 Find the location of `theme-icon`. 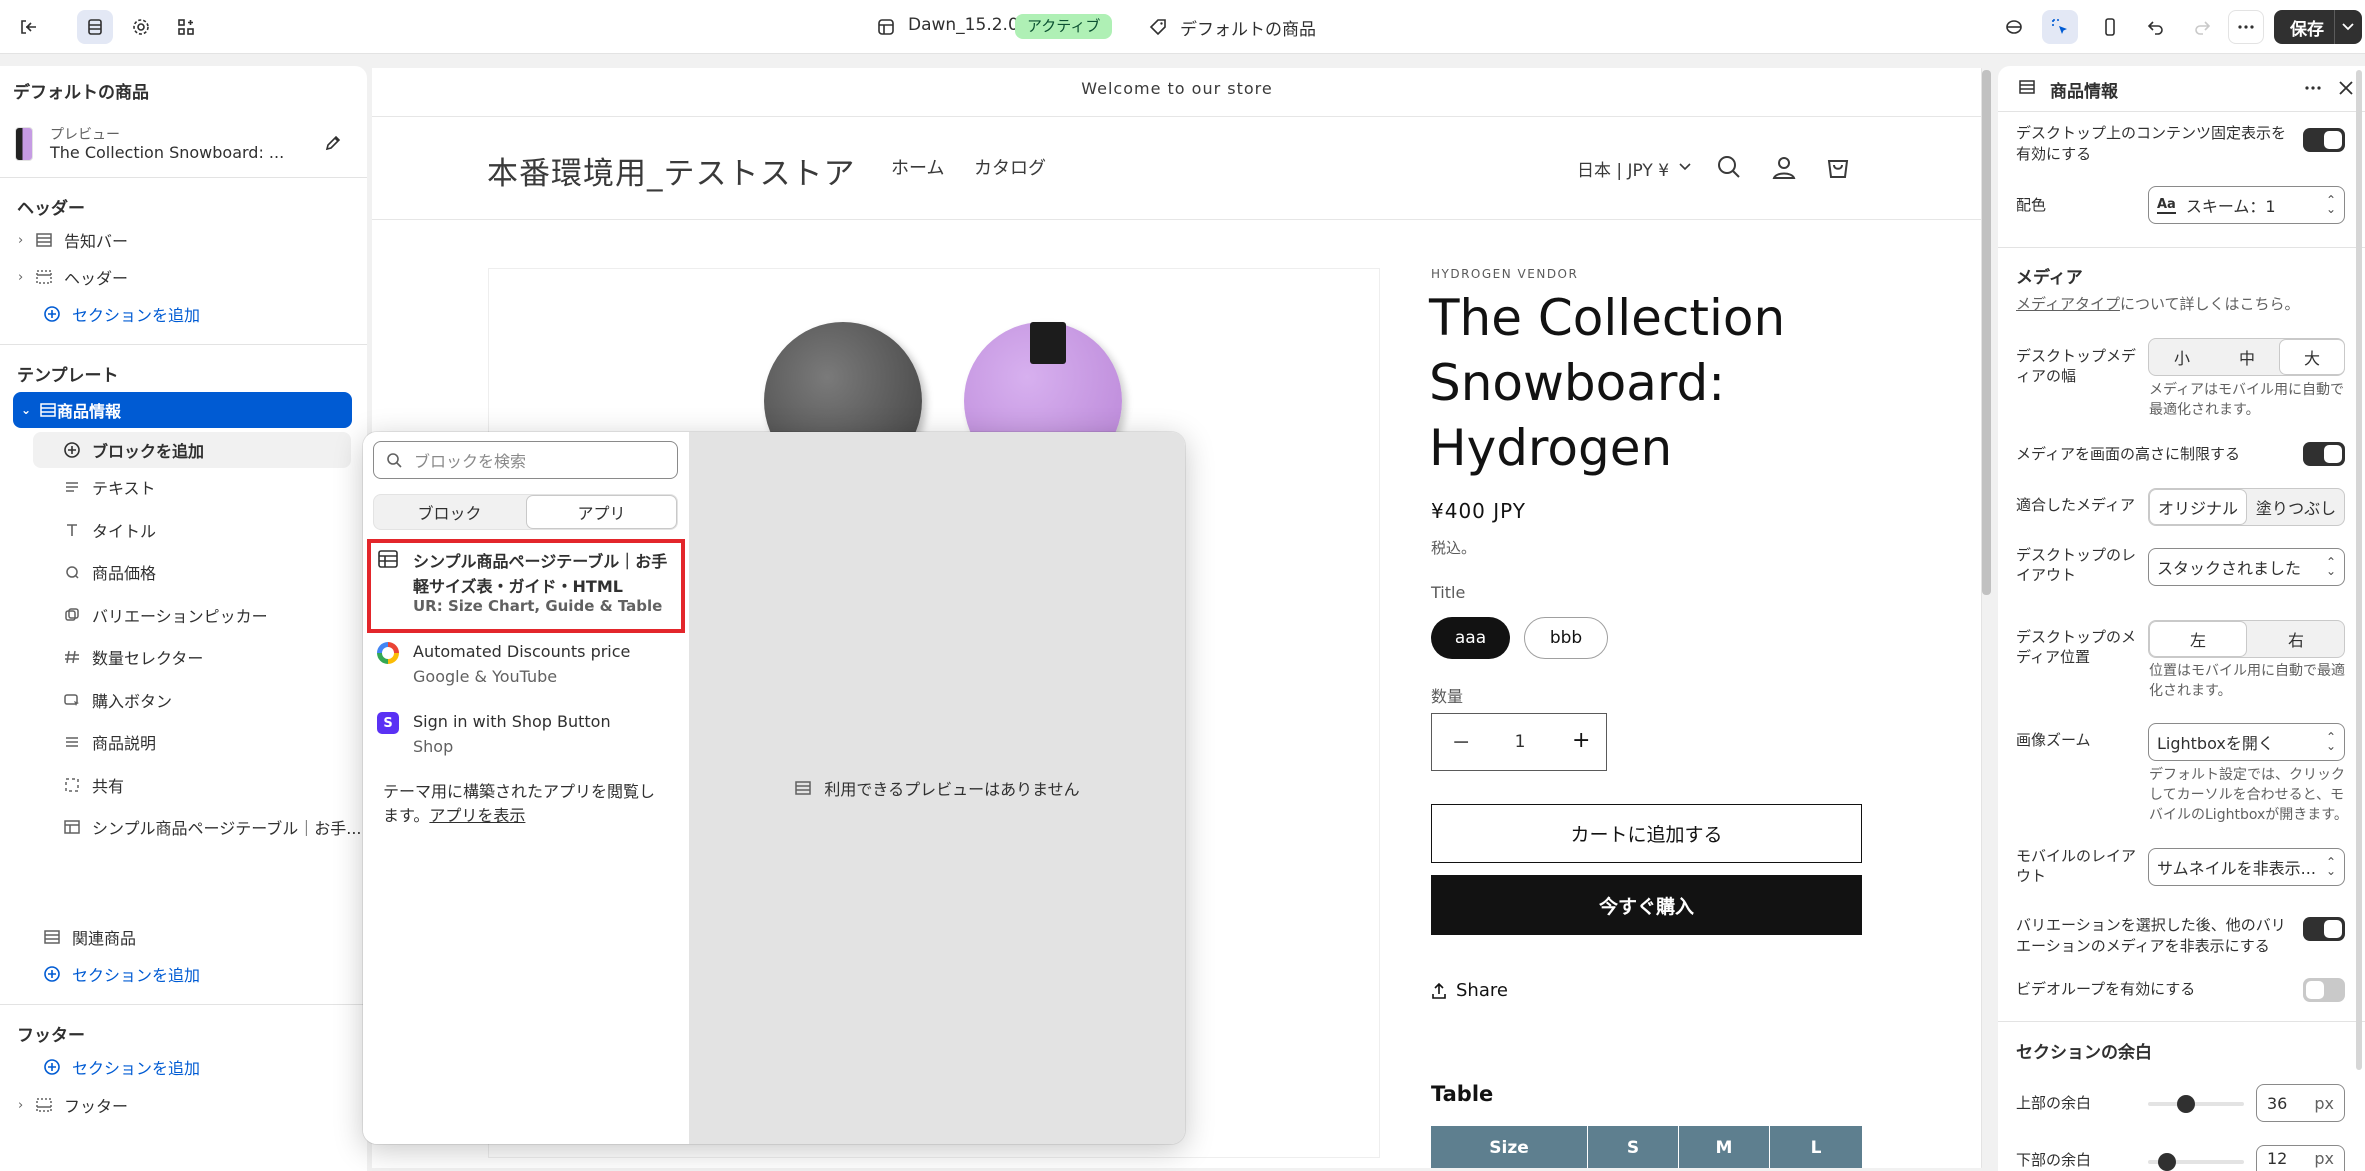

theme-icon is located at coordinates (886, 27).